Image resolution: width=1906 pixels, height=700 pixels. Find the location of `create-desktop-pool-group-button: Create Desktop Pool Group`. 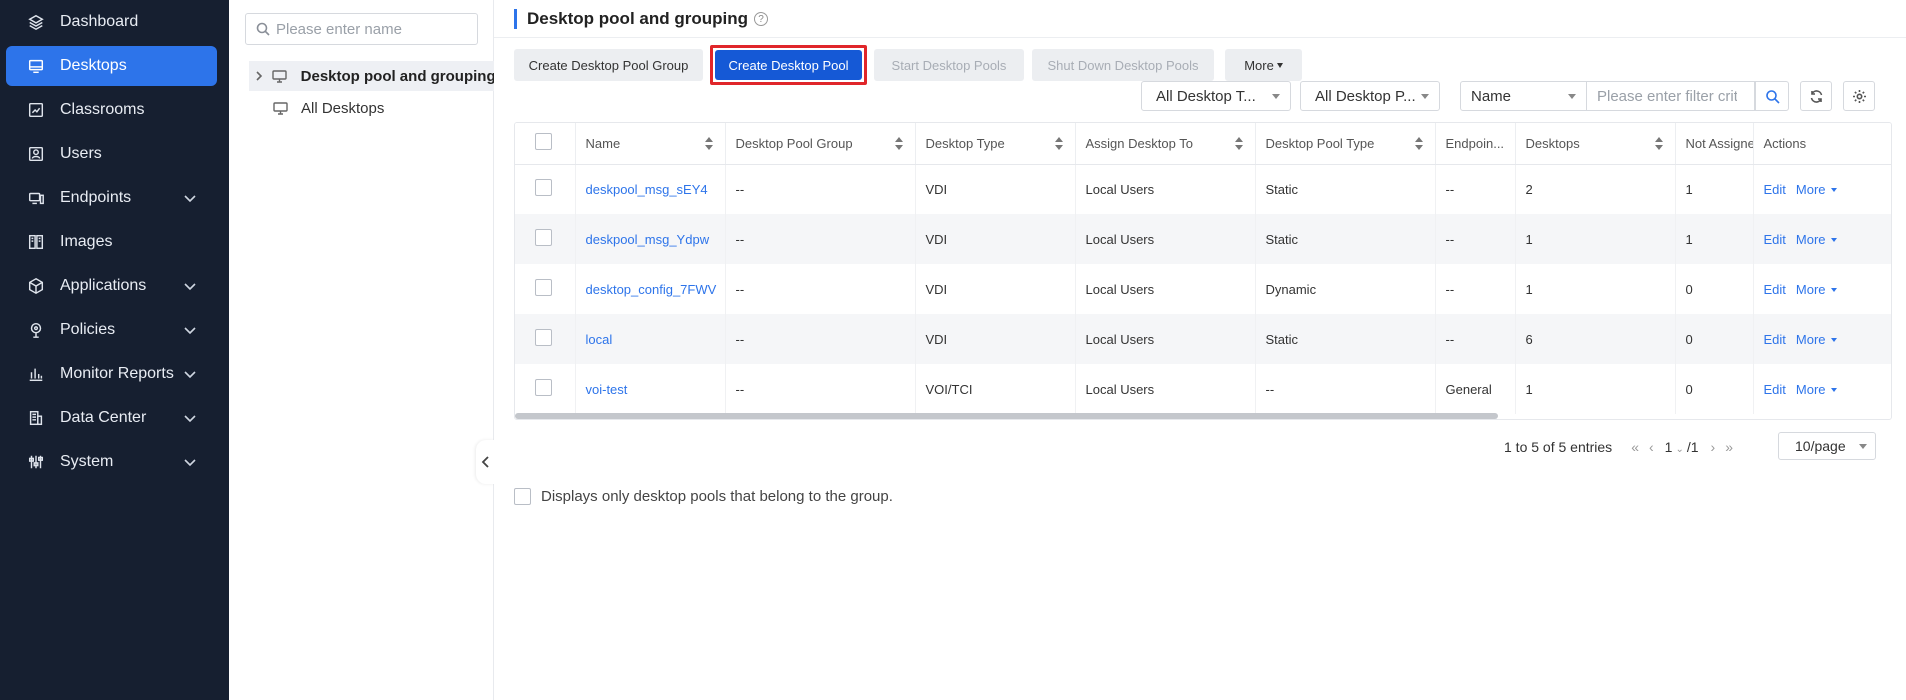

create-desktop-pool-group-button: Create Desktop Pool Group is located at coordinates (608, 65).